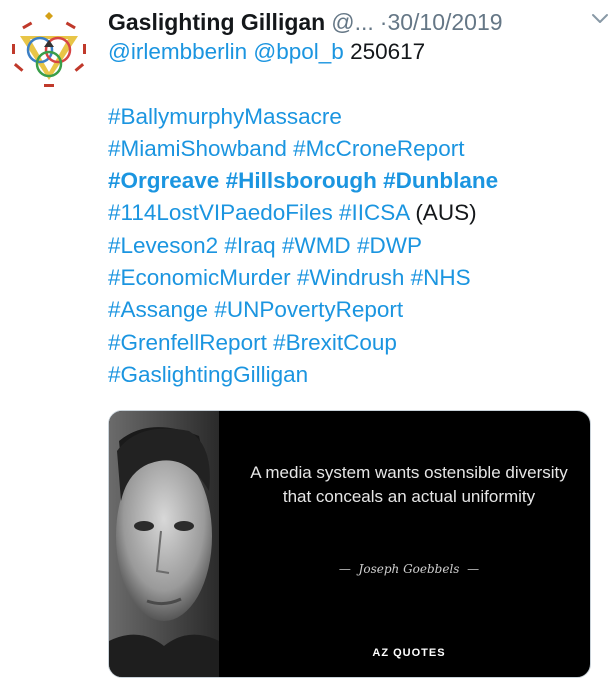 The width and height of the screenshot is (616, 687). I want to click on tweet-date: 30/10/2019, so click(444, 22).